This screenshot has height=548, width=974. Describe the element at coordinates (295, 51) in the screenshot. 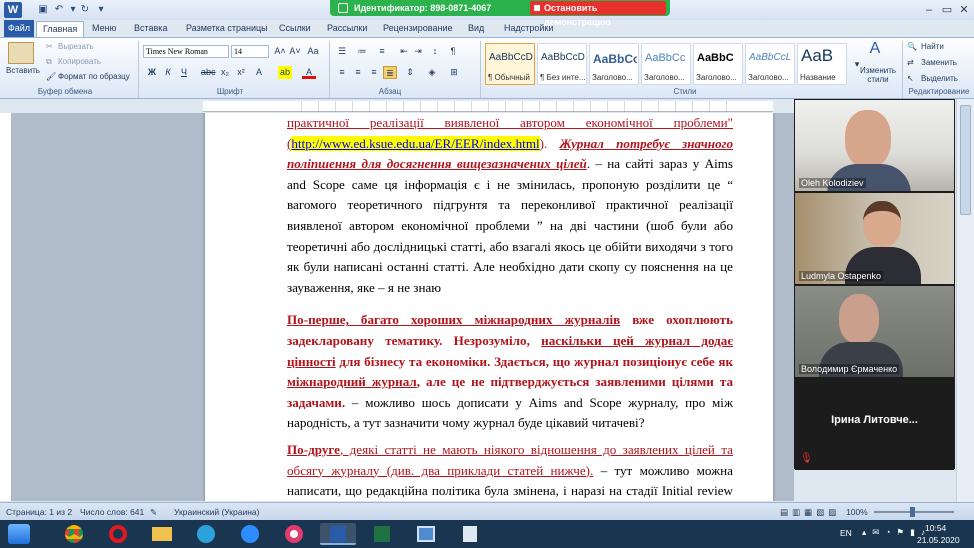

I see `shrink-font-icon: A˅` at that location.